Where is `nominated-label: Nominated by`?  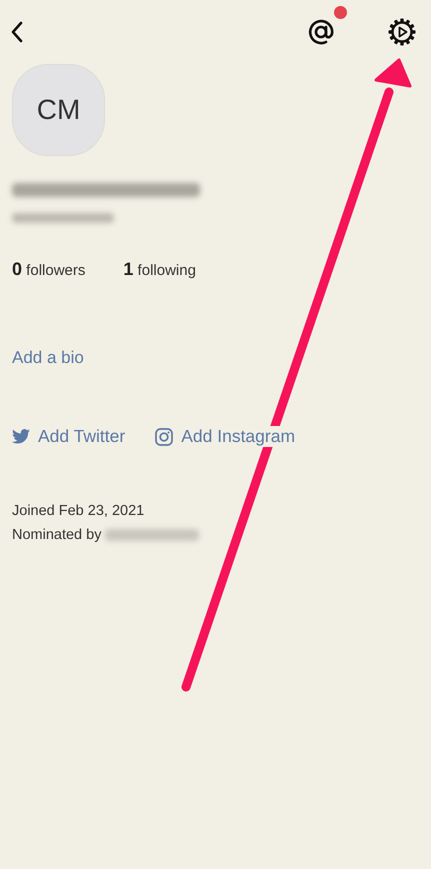 nominated-label: Nominated by is located at coordinates (57, 535).